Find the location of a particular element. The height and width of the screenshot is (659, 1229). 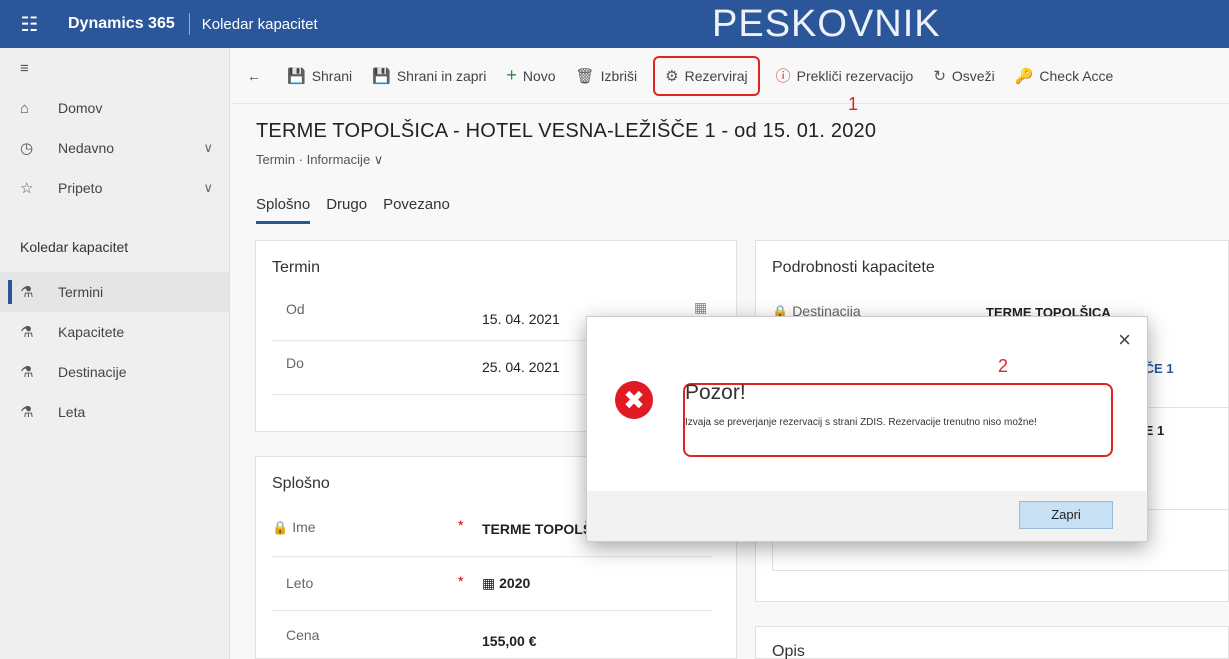

tab-bar: Splošno Drugo Povezano is located at coordinates (361, 210).